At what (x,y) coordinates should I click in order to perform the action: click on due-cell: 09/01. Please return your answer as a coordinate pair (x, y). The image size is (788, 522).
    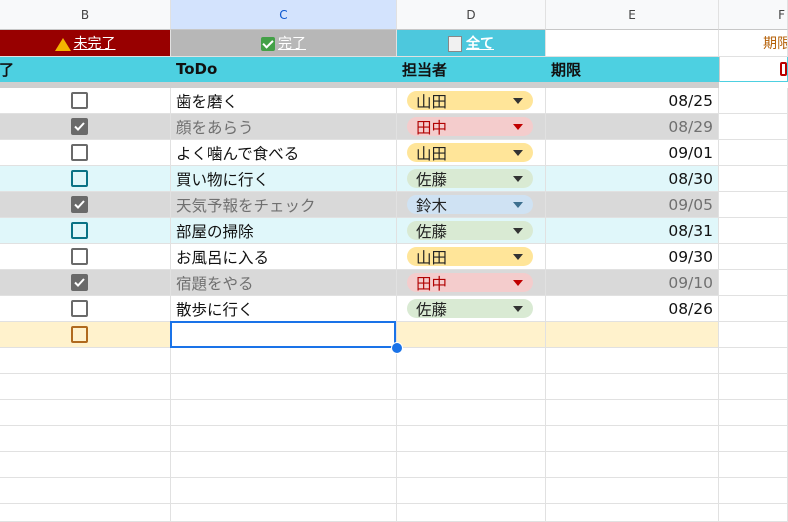
    Looking at the image, I should click on (632, 153).